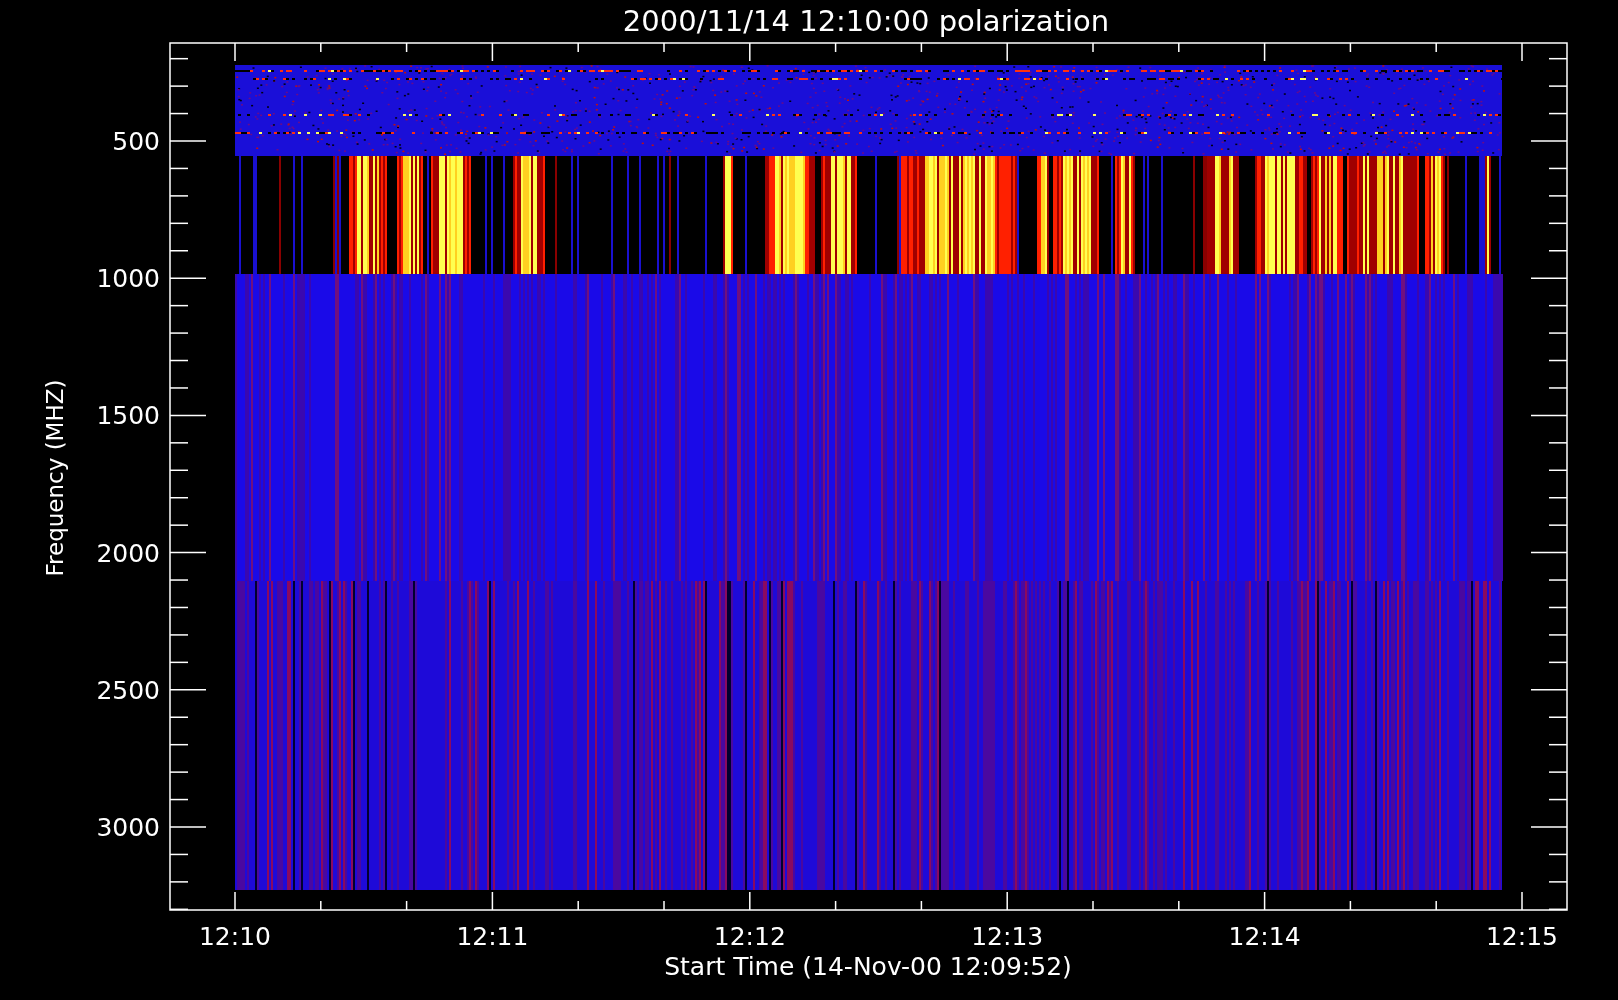 This screenshot has height=1000, width=1618. What do you see at coordinates (866, 21) in the screenshot?
I see `chart-title: 2000/11/14 12:10:00 polarization` at bounding box center [866, 21].